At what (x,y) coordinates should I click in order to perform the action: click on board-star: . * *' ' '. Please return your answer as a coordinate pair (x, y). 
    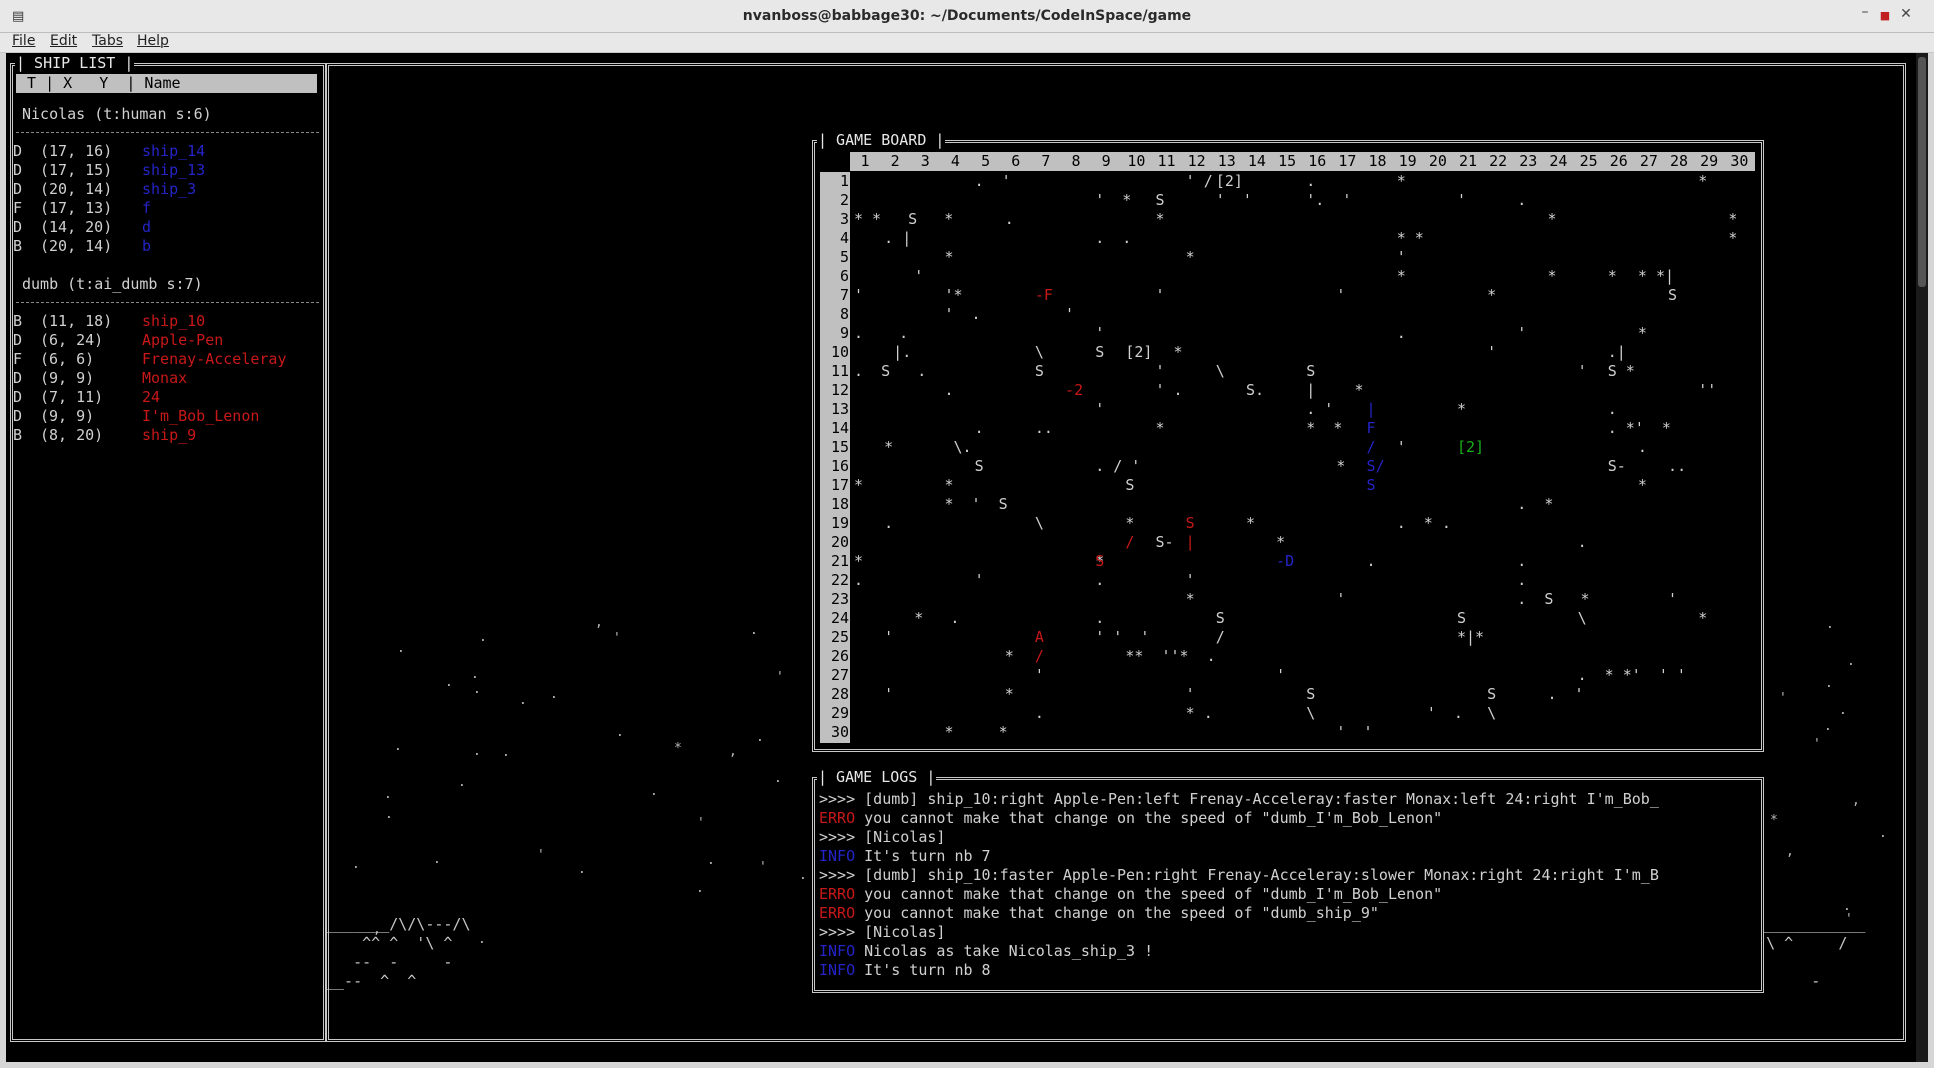
    Looking at the image, I should click on (1631, 675).